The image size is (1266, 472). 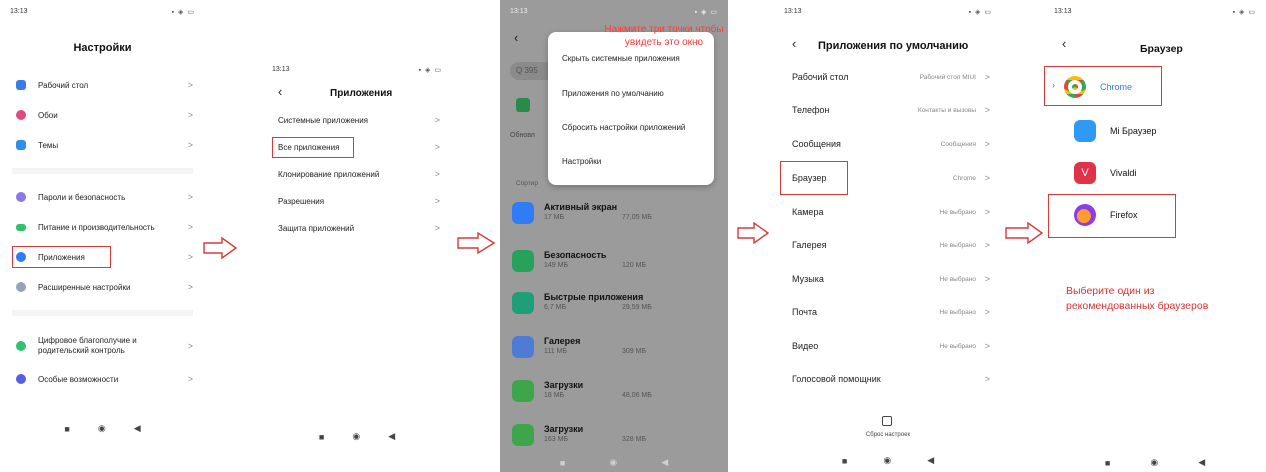 I want to click on menu-item-hide-system: Скрыть системные приложения, so click(x=621, y=58).